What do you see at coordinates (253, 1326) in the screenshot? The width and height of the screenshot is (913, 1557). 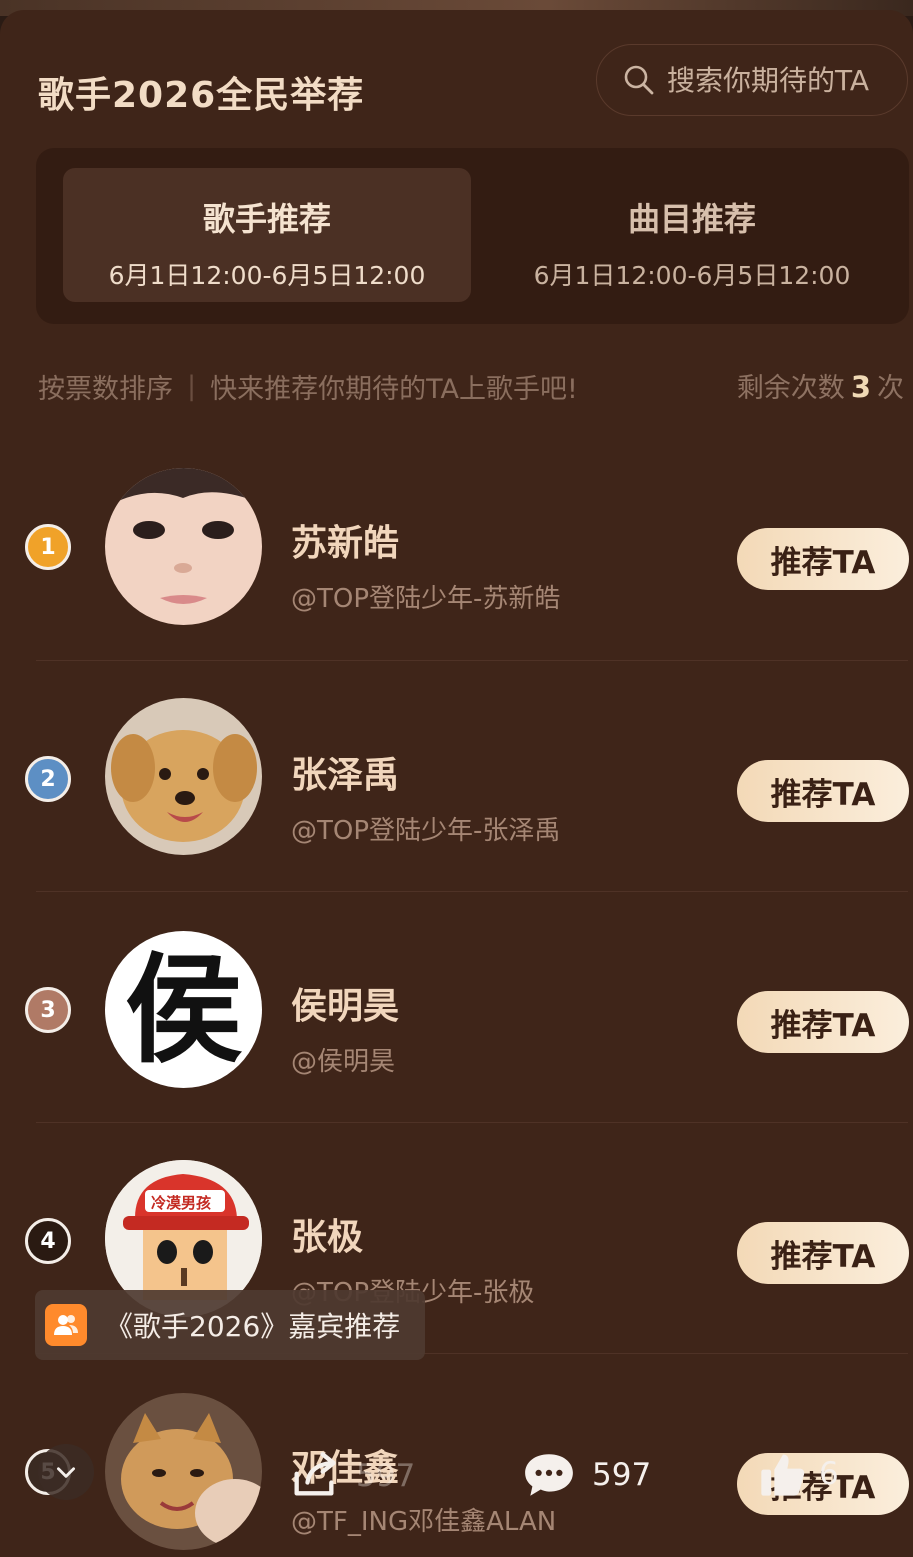 I see `tooltip-text: 《歌手2026》嘉宾推荐` at bounding box center [253, 1326].